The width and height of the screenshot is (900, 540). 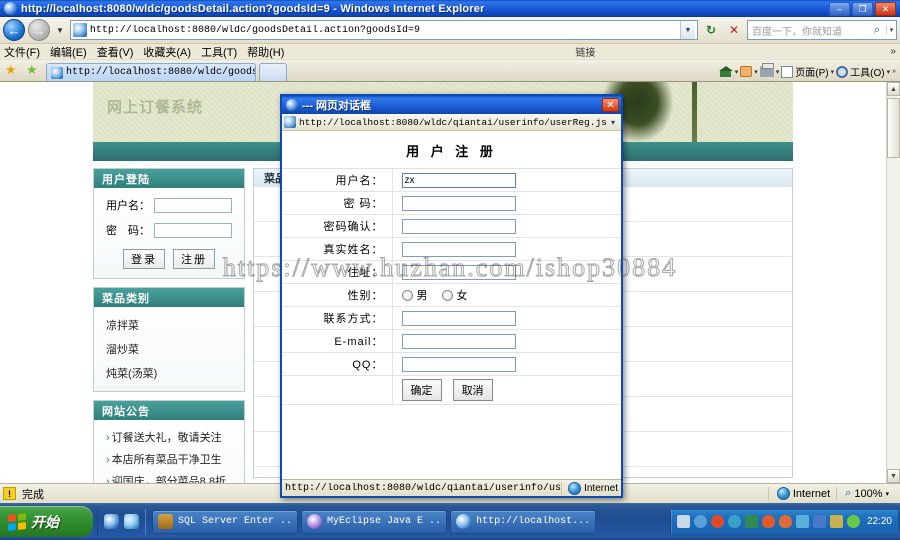 I want to click on menu-item-edit: 编辑(E), so click(x=68, y=52).